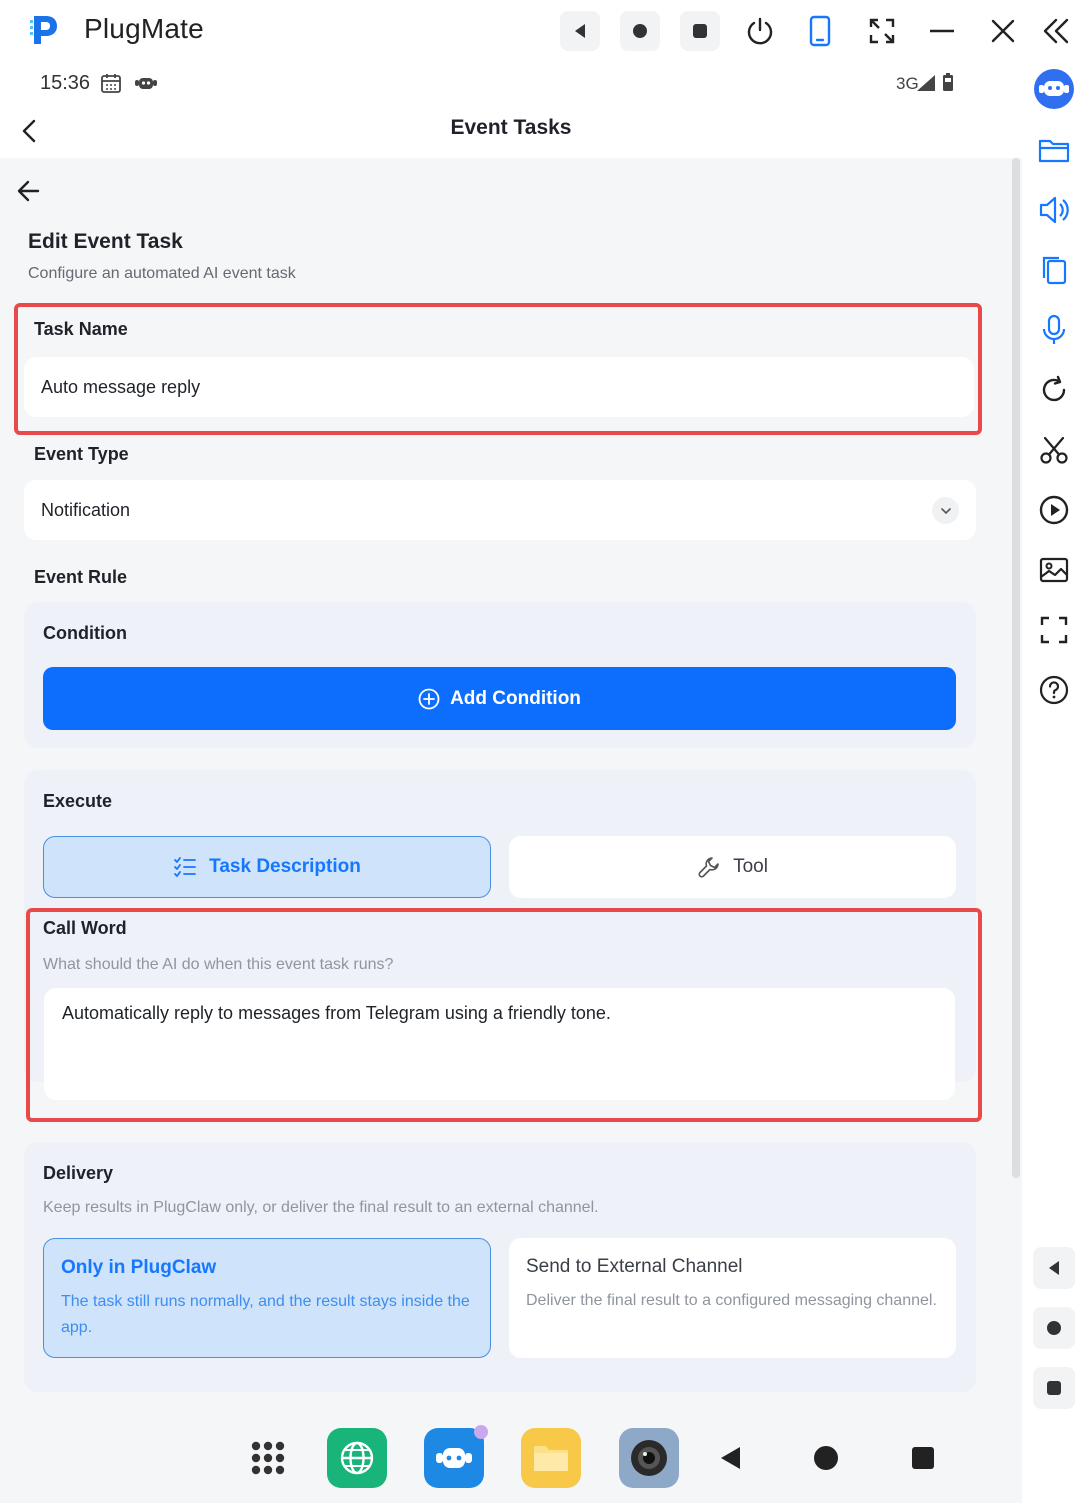  I want to click on copy-icon, so click(1054, 270).